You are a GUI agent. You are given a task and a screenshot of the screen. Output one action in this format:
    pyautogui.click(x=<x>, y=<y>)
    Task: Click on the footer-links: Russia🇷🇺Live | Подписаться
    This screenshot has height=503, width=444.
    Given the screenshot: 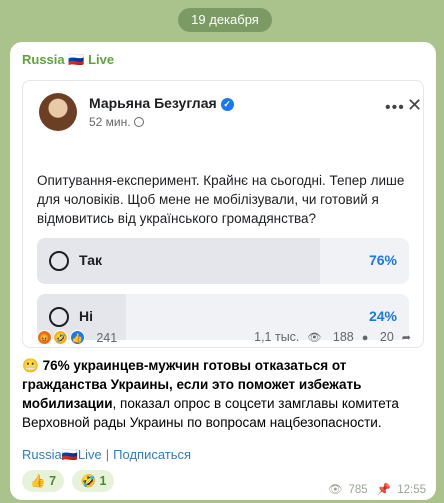 What is the action you would take?
    pyautogui.click(x=106, y=455)
    